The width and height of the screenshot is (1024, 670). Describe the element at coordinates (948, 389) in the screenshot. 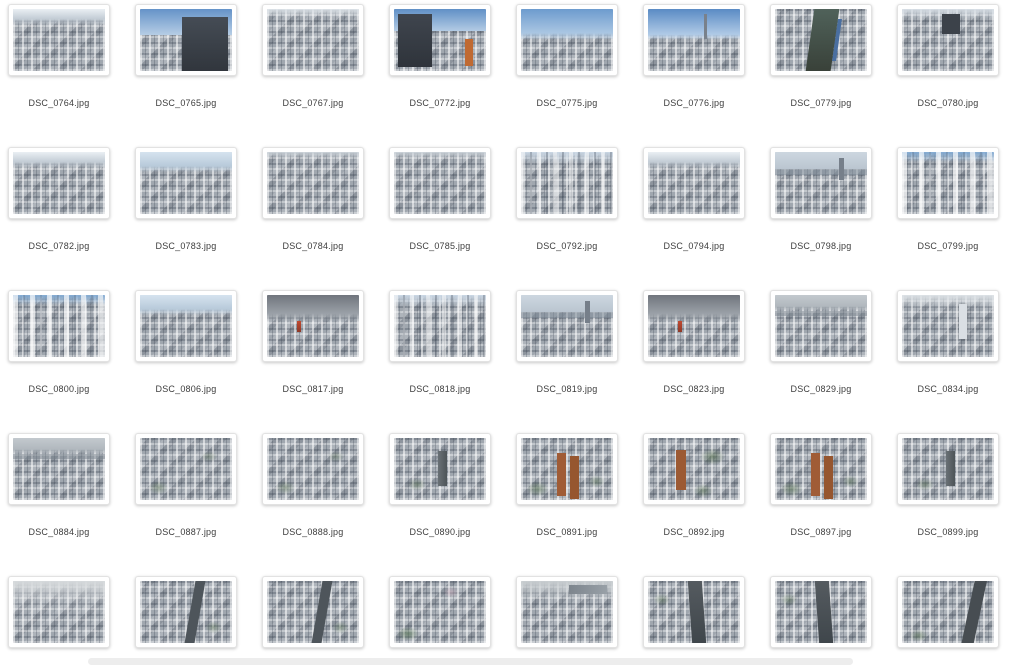

I see `photo-filename: DSC_0834.jpg` at that location.